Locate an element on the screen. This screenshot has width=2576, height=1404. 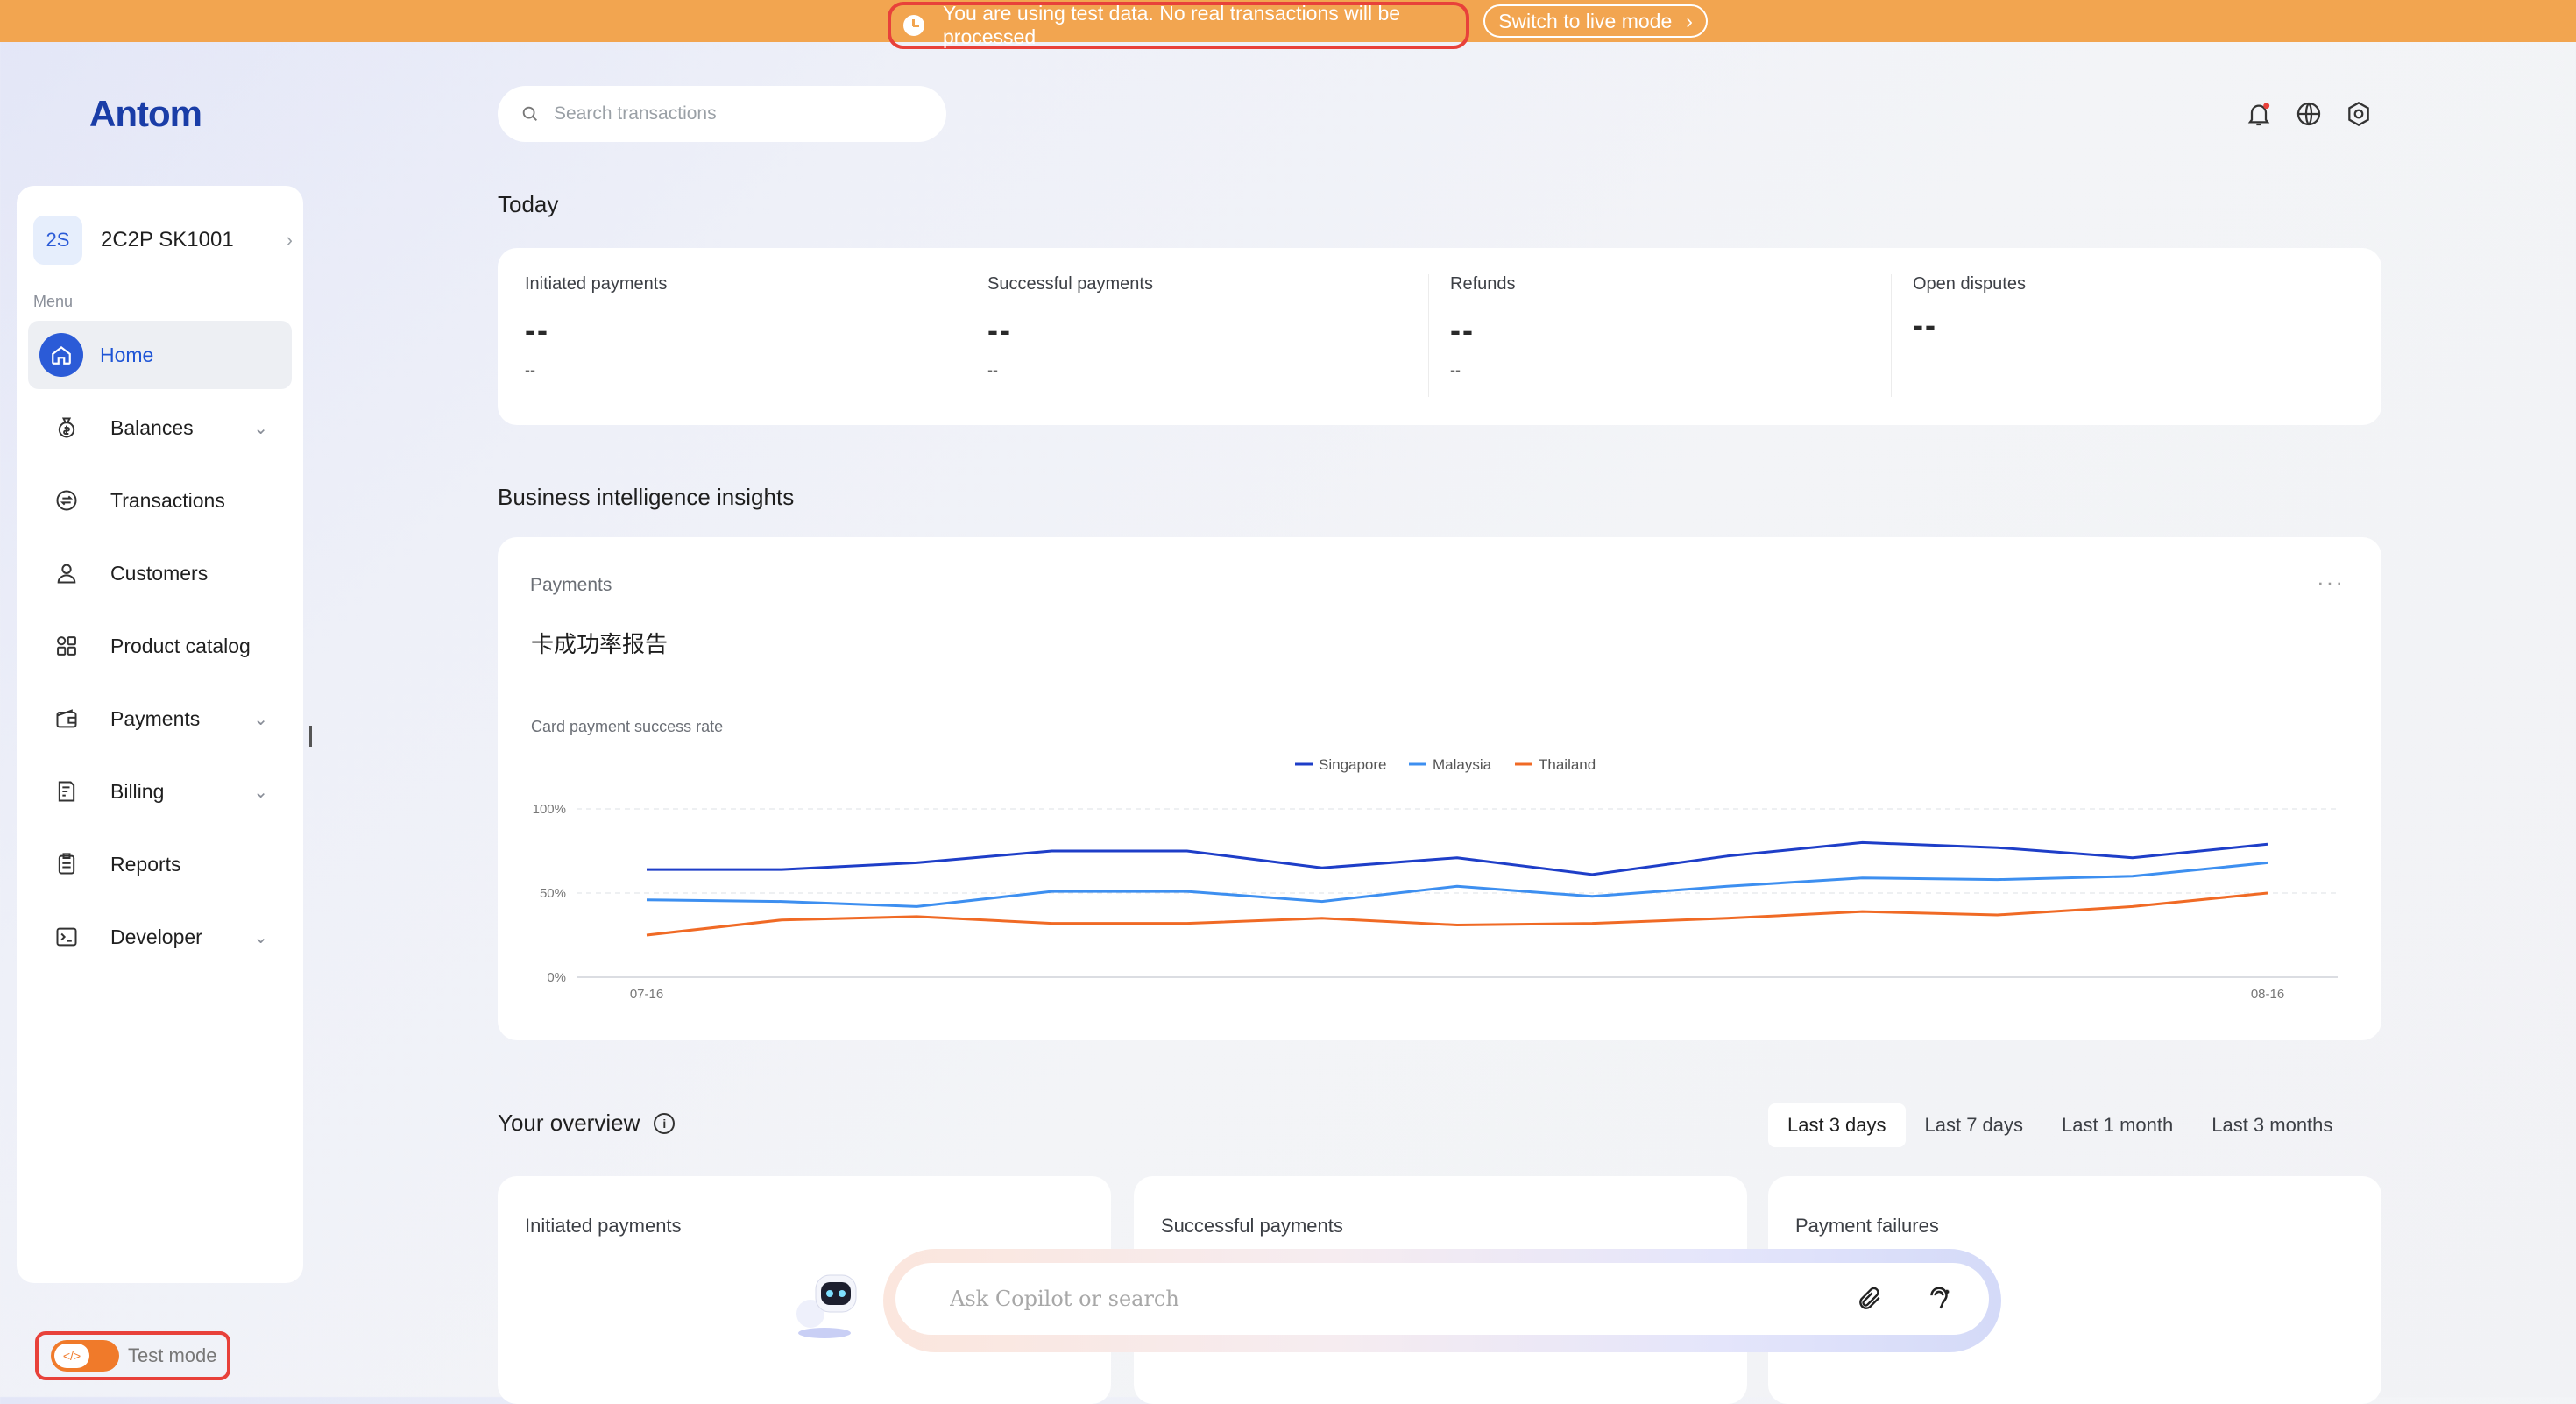
x-tick-label: 08-16 is located at coordinates (2267, 994).